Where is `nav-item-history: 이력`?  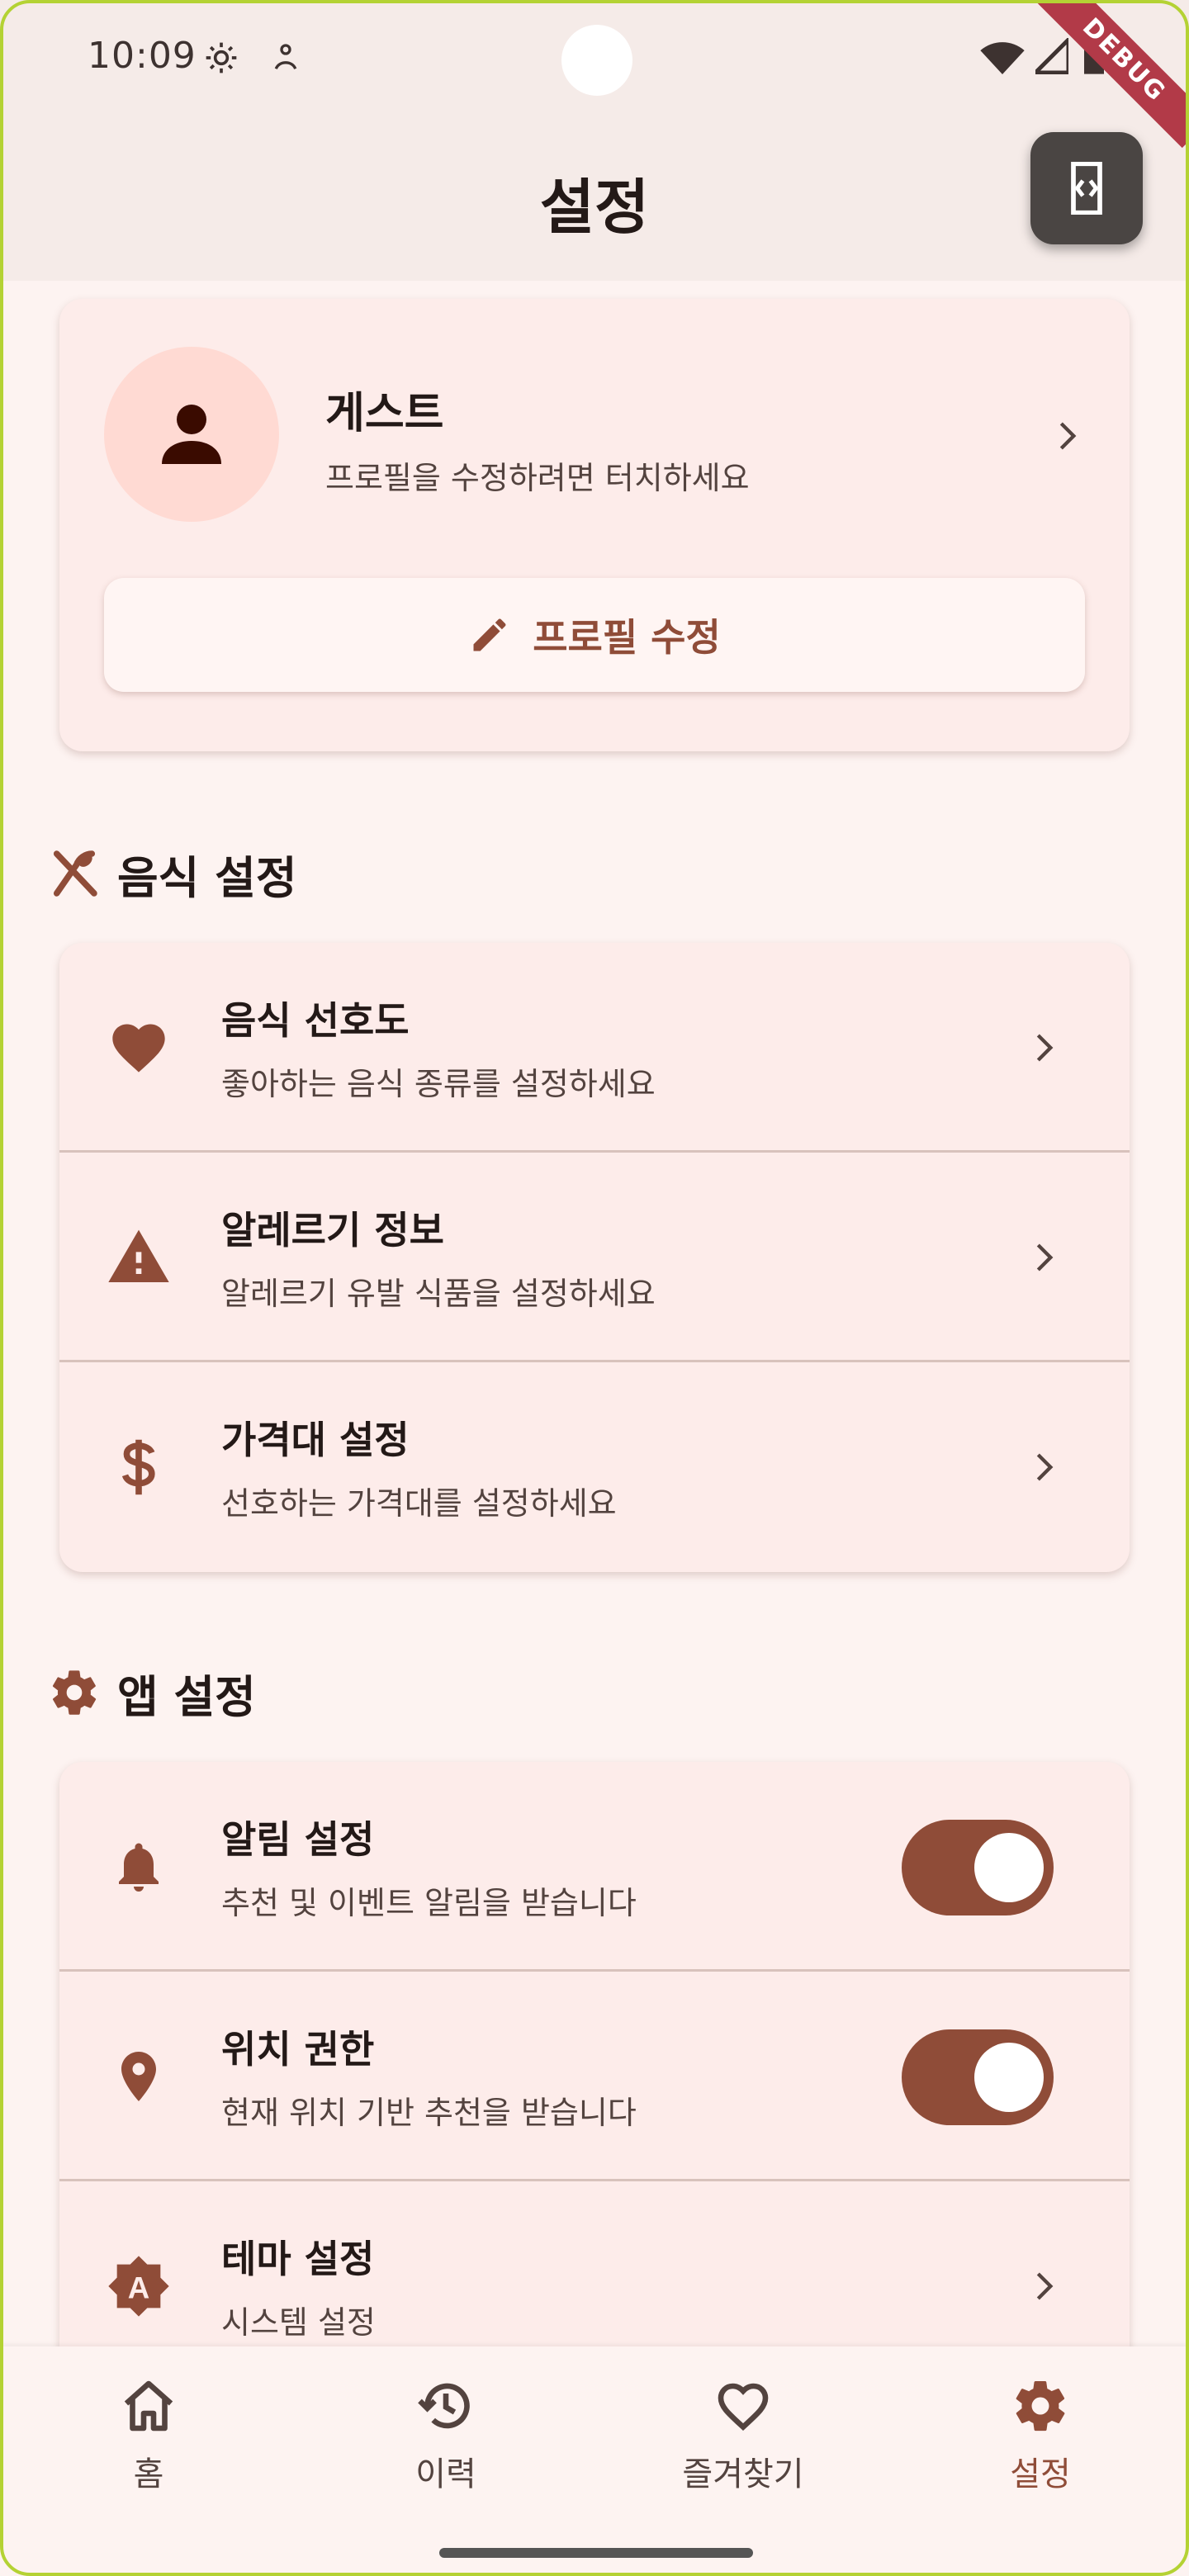
nav-item-history: 이력 is located at coordinates (446, 2435).